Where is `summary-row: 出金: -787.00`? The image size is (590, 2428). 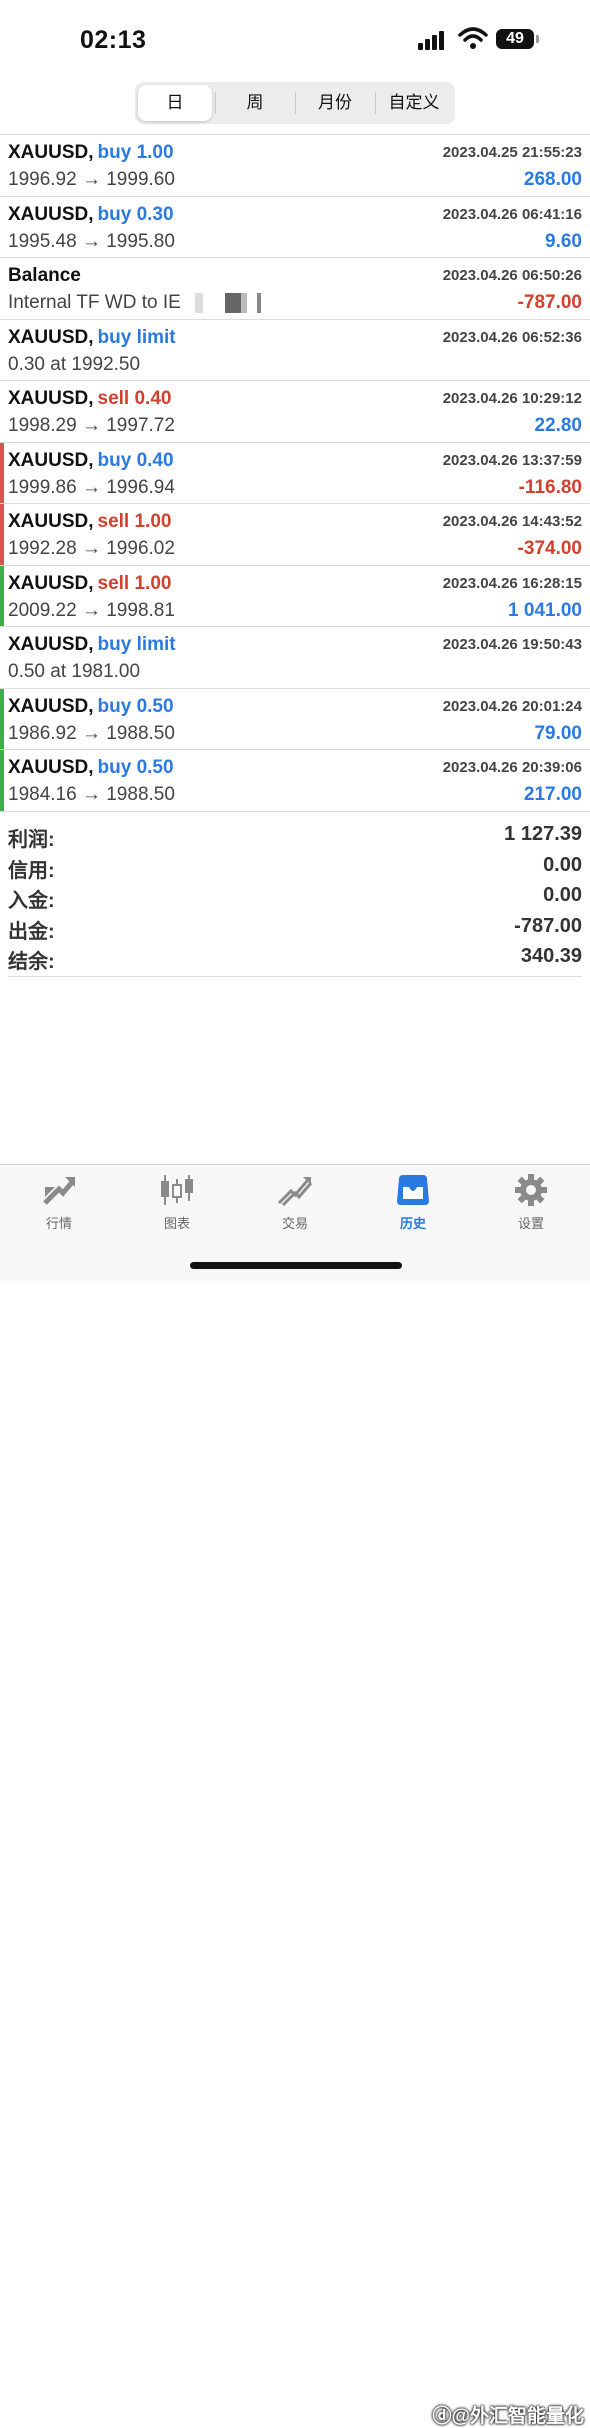 summary-row: 出金: -787.00 is located at coordinates (295, 928).